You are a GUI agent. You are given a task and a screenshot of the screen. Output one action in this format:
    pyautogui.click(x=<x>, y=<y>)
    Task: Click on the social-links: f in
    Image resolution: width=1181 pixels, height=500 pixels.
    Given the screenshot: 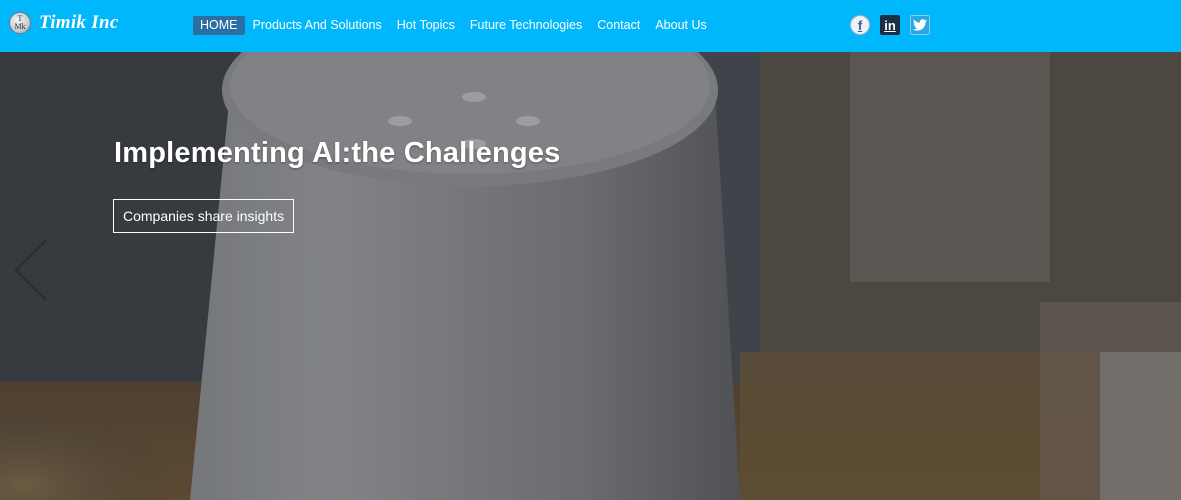 What is the action you would take?
    pyautogui.click(x=890, y=25)
    